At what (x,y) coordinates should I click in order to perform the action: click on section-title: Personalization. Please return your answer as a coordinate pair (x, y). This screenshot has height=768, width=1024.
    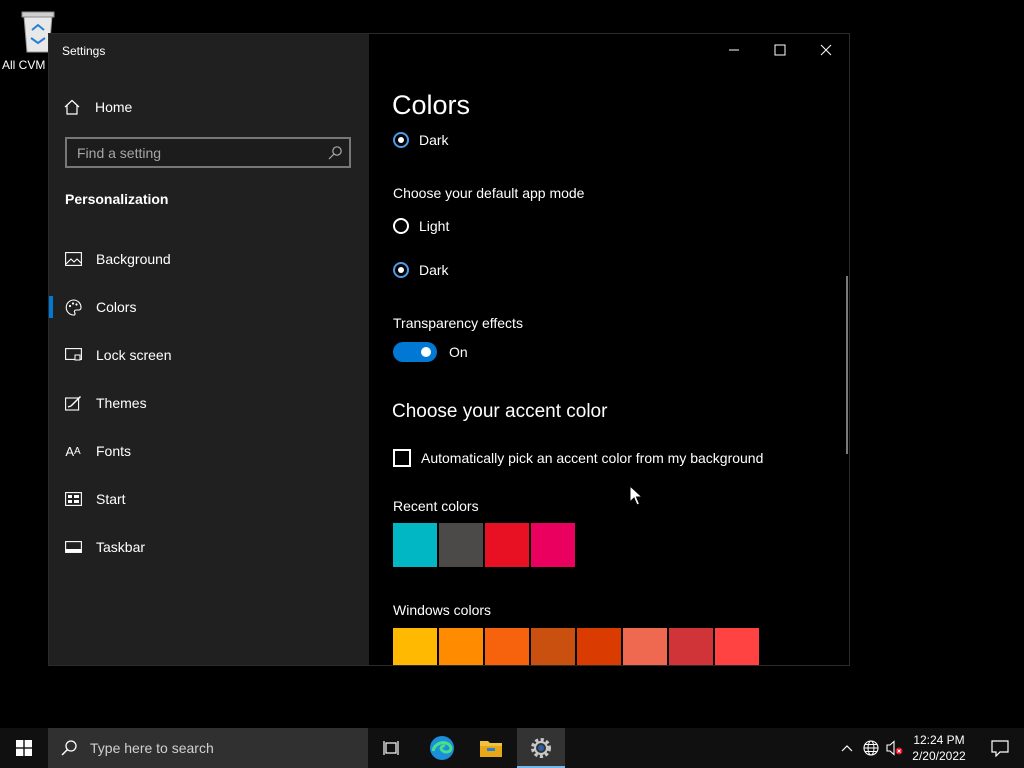
    Looking at the image, I should click on (117, 199).